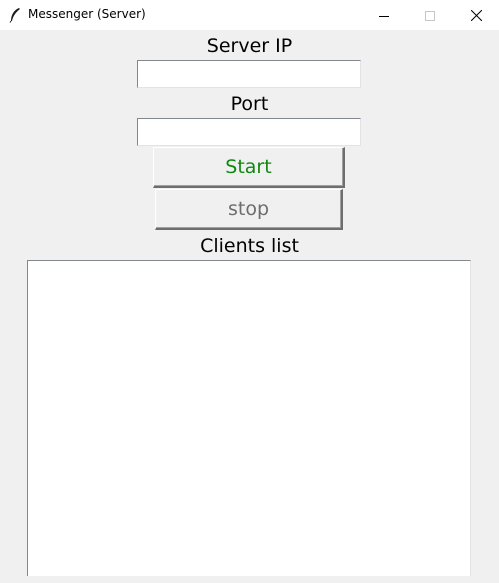  I want to click on clients-list-label: Clients list, so click(249, 246).